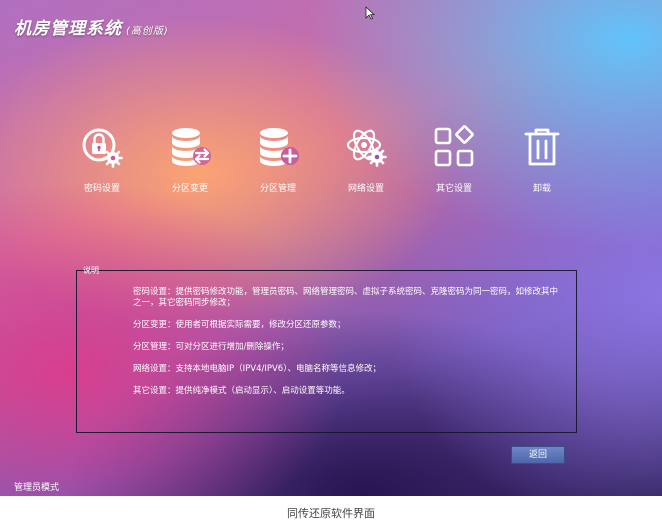 This screenshot has height=532, width=662. What do you see at coordinates (257, 369) in the screenshot?
I see `description-line: 网络设置：支持本地电脑IP（IPV4/IPV6）、电脑名称等信息修改；` at bounding box center [257, 369].